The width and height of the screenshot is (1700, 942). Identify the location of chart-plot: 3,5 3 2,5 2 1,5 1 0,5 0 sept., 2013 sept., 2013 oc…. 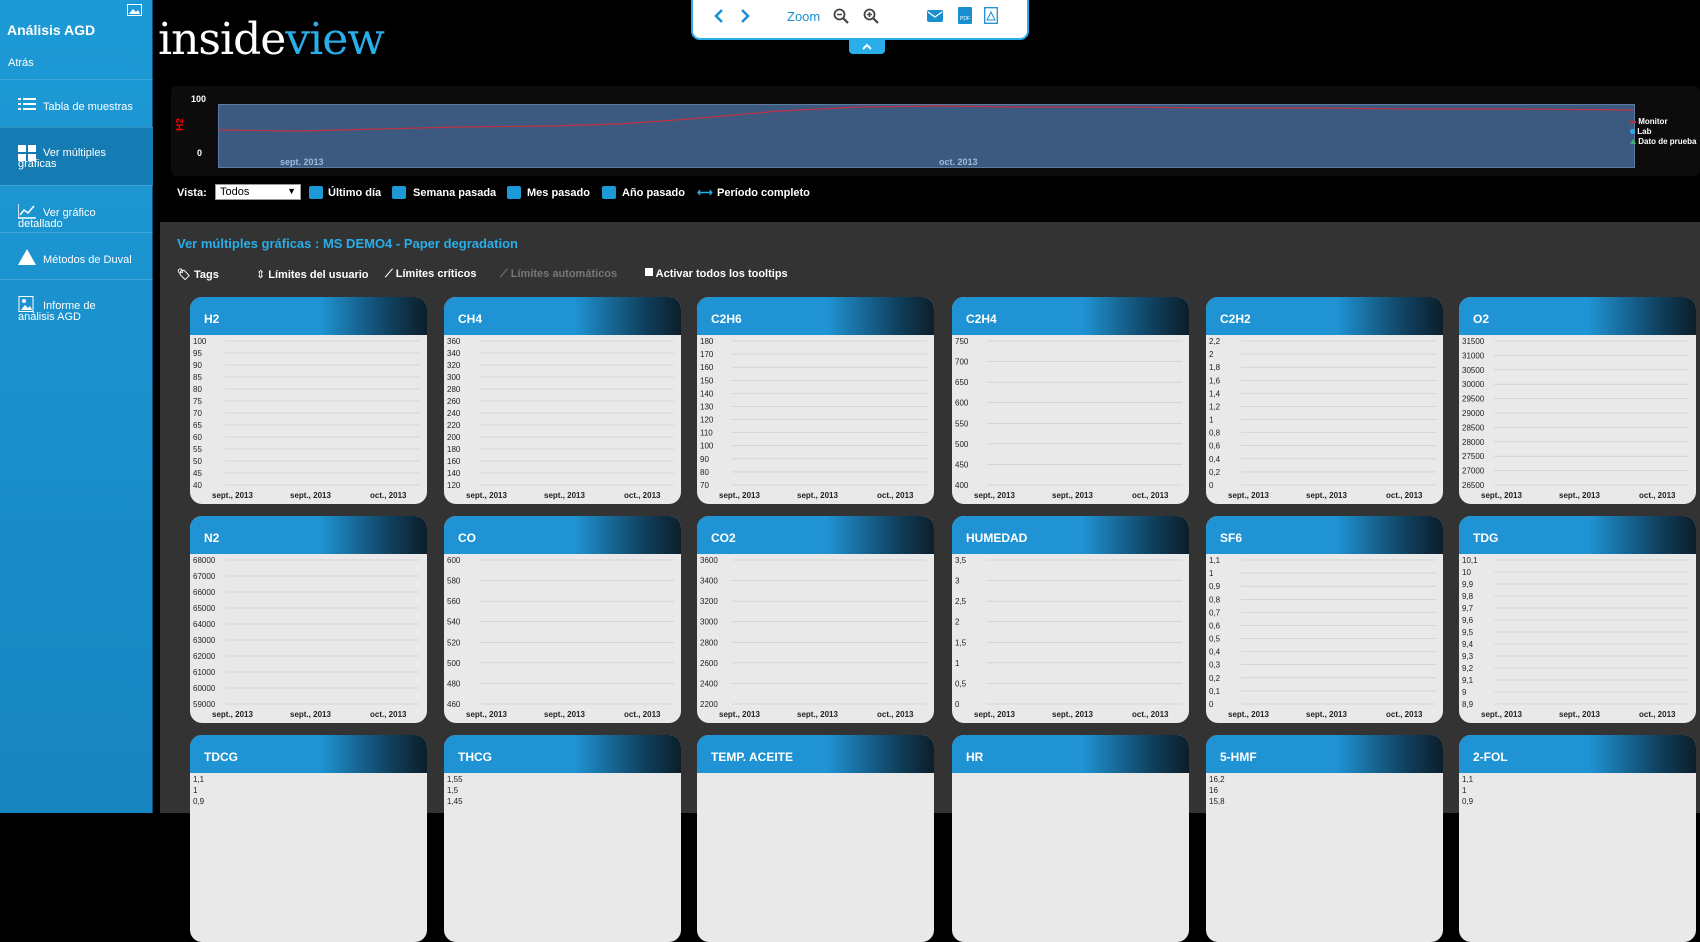
(1070, 638).